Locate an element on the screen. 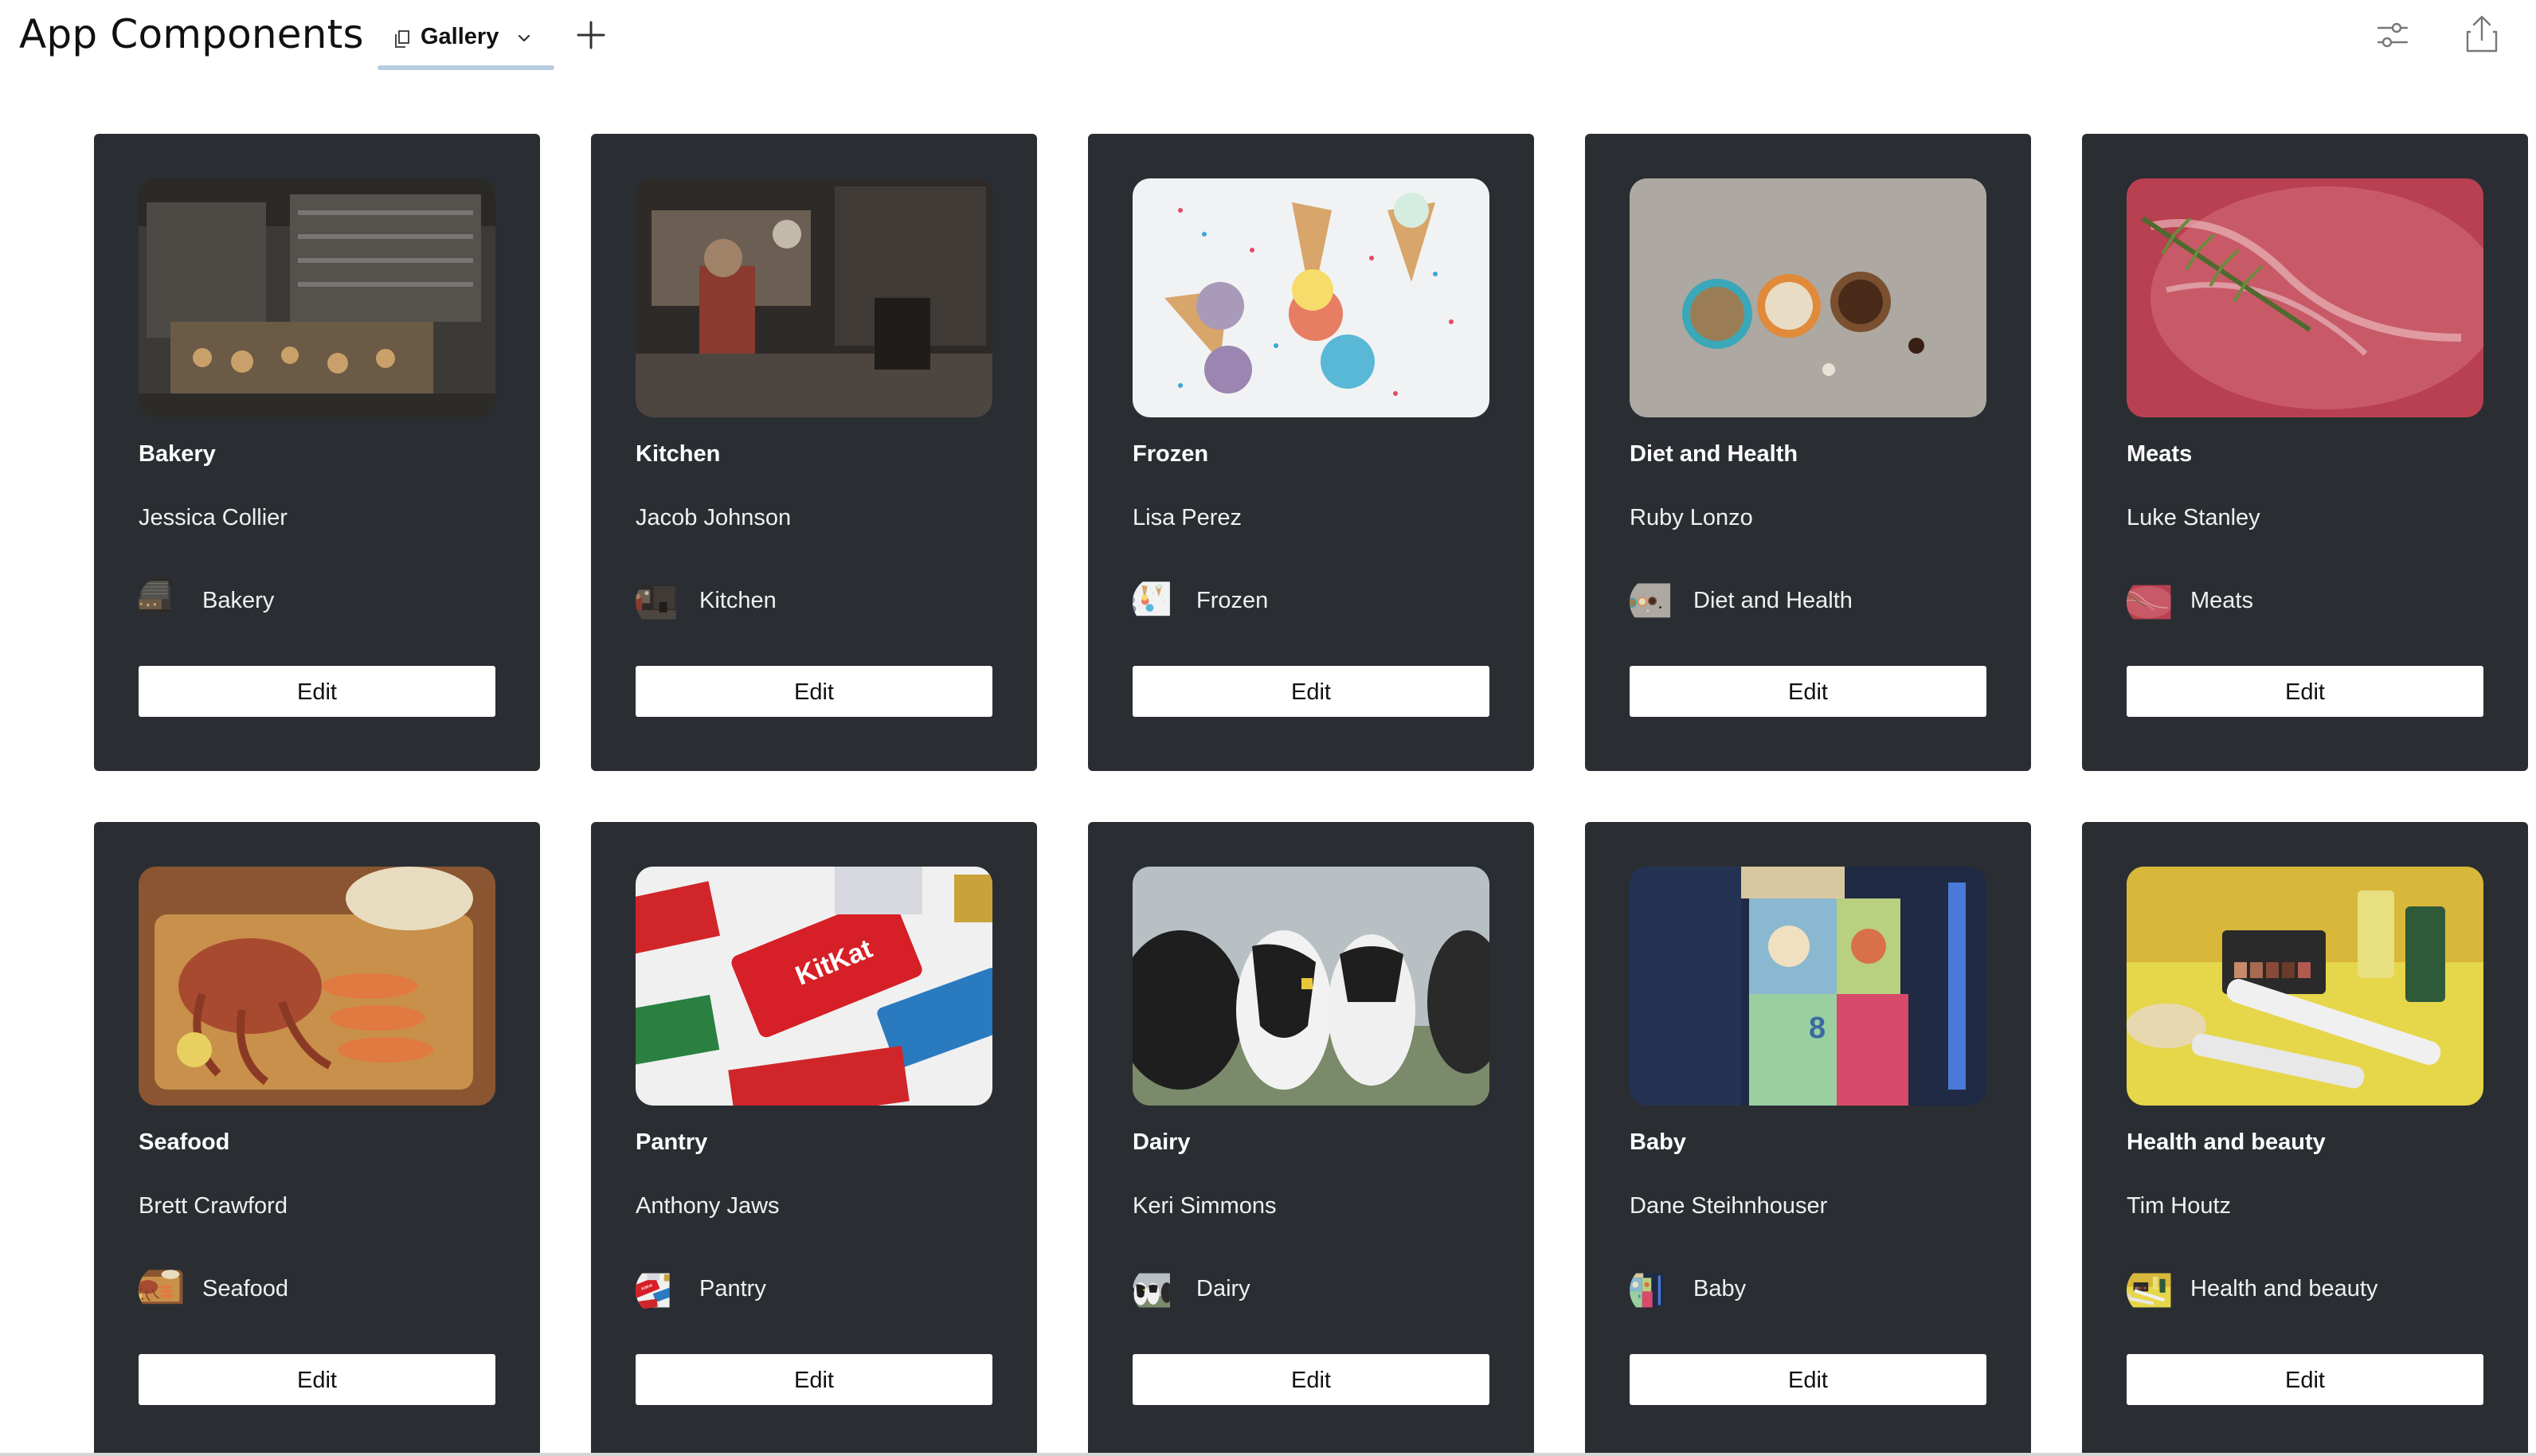 Image resolution: width=2536 pixels, height=1456 pixels. bottom-divider is located at coordinates (1268, 1454).